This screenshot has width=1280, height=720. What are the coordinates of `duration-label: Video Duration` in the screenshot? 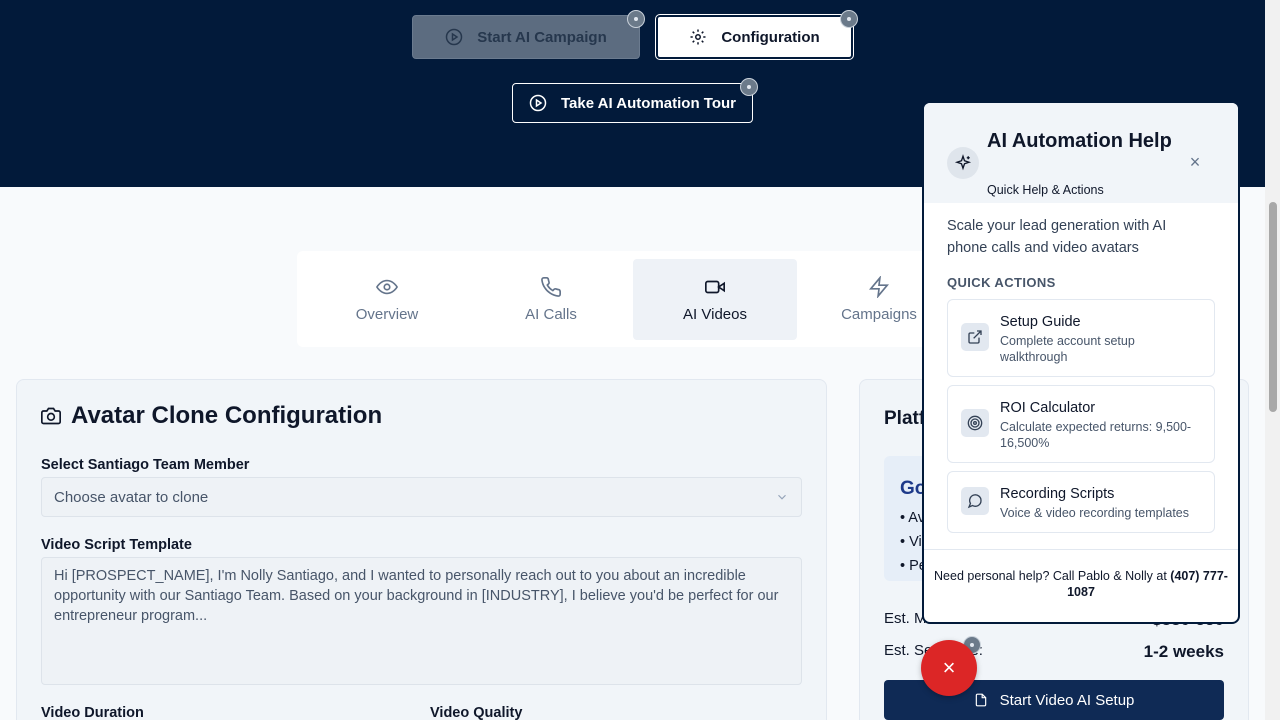 It's located at (92, 712).